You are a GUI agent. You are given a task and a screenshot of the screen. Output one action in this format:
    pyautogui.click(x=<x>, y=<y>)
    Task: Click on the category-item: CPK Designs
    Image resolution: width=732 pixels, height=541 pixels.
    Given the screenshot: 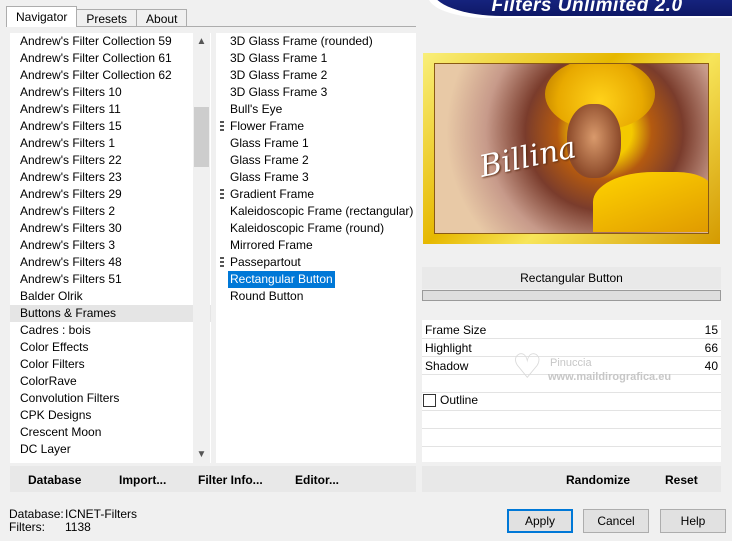 What is the action you would take?
    pyautogui.click(x=110, y=415)
    